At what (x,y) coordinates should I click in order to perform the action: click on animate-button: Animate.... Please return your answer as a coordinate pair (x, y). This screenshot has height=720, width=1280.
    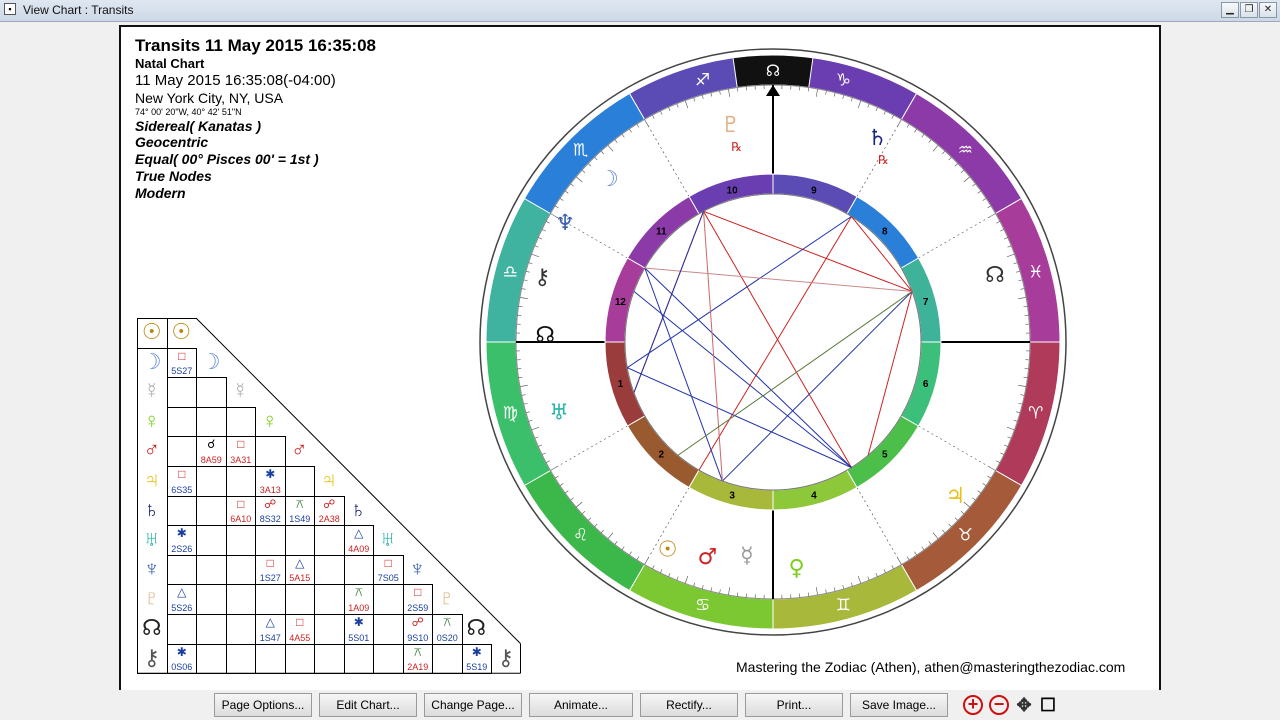
    Looking at the image, I should click on (581, 705).